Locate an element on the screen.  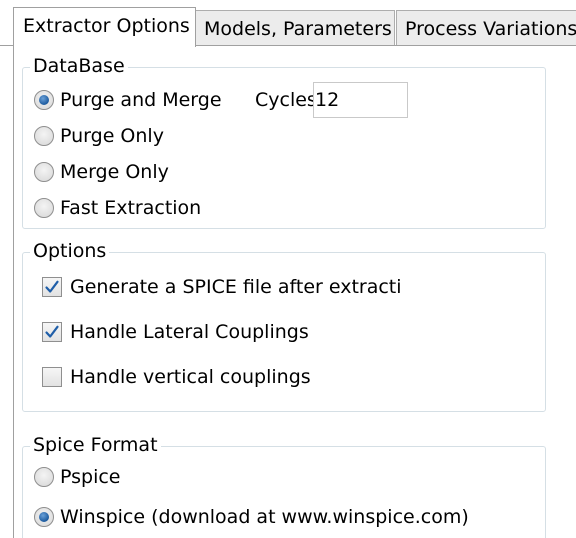
radio-merge-only: Merge Only is located at coordinates (101, 172).